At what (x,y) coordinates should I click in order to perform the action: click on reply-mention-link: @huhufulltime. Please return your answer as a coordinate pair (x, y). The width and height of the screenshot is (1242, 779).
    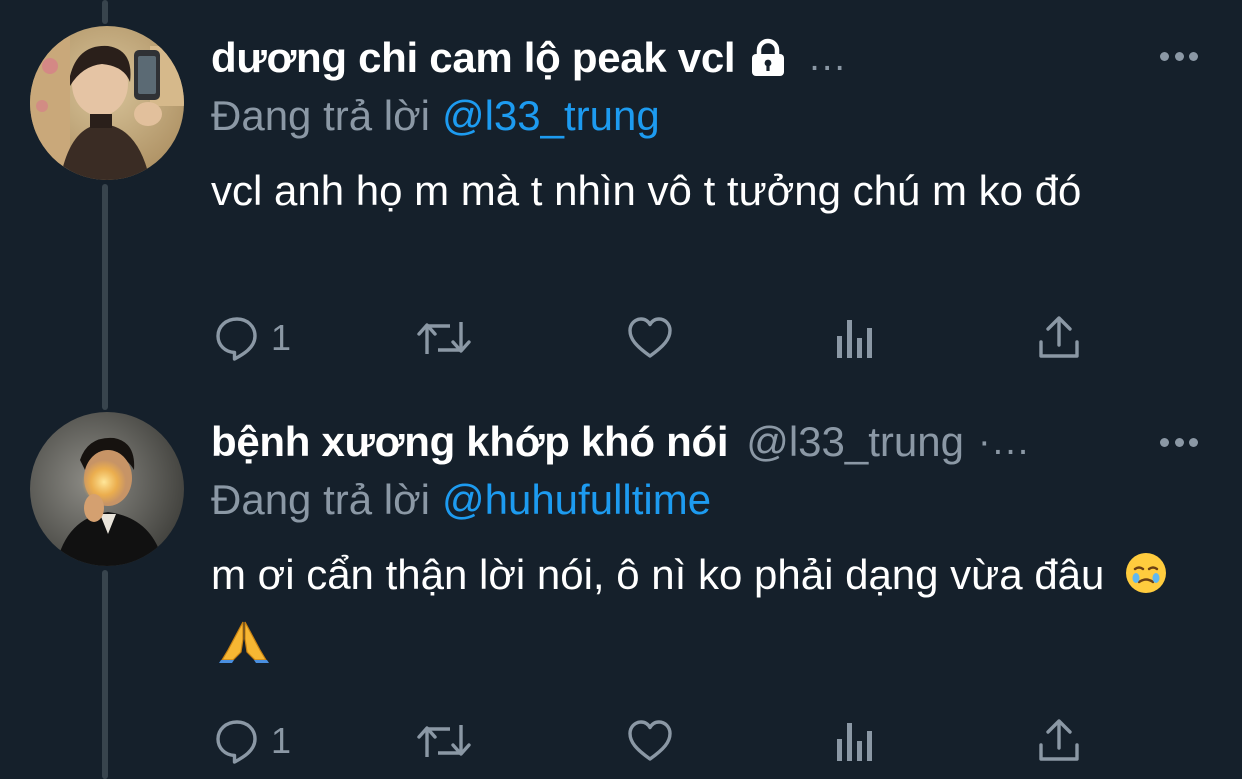
    Looking at the image, I should click on (576, 499).